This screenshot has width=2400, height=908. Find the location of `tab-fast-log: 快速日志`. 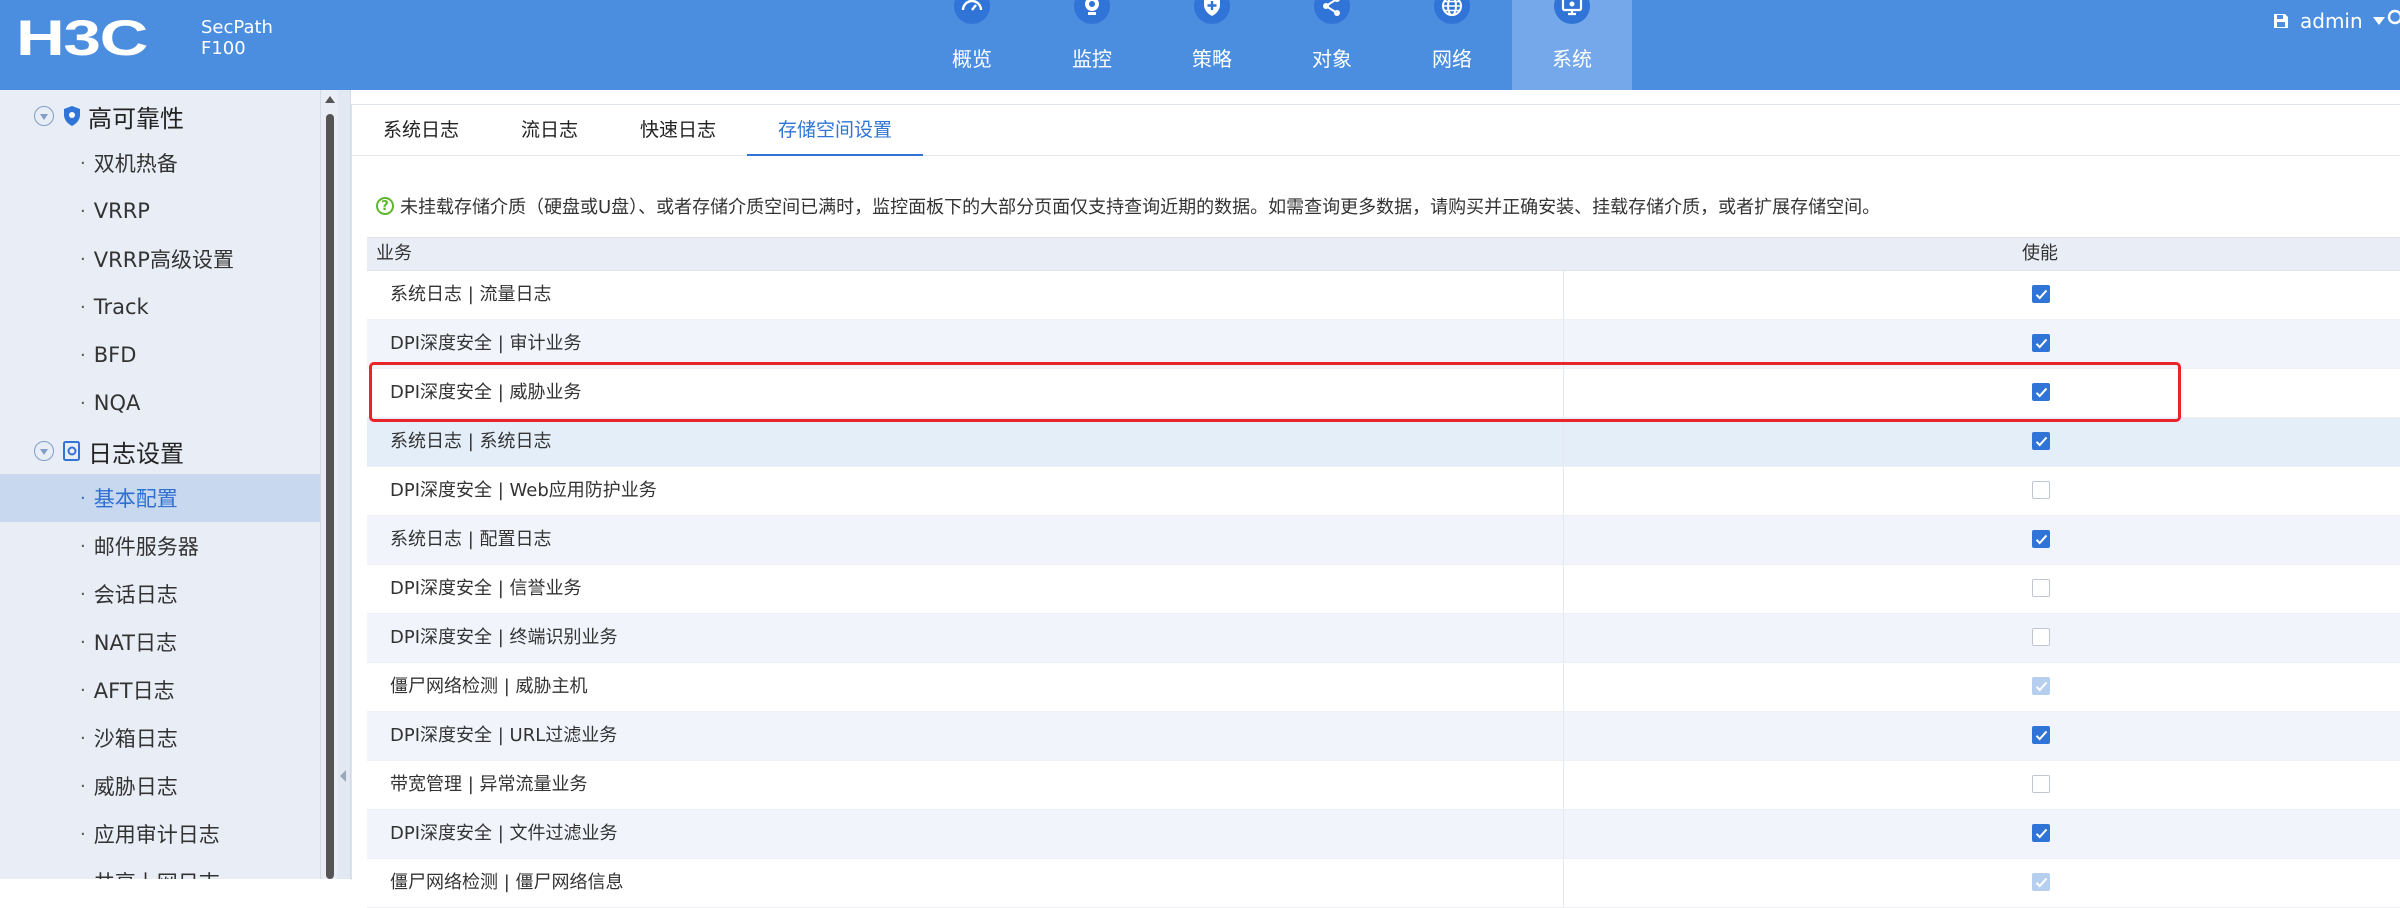

tab-fast-log: 快速日志 is located at coordinates (678, 130).